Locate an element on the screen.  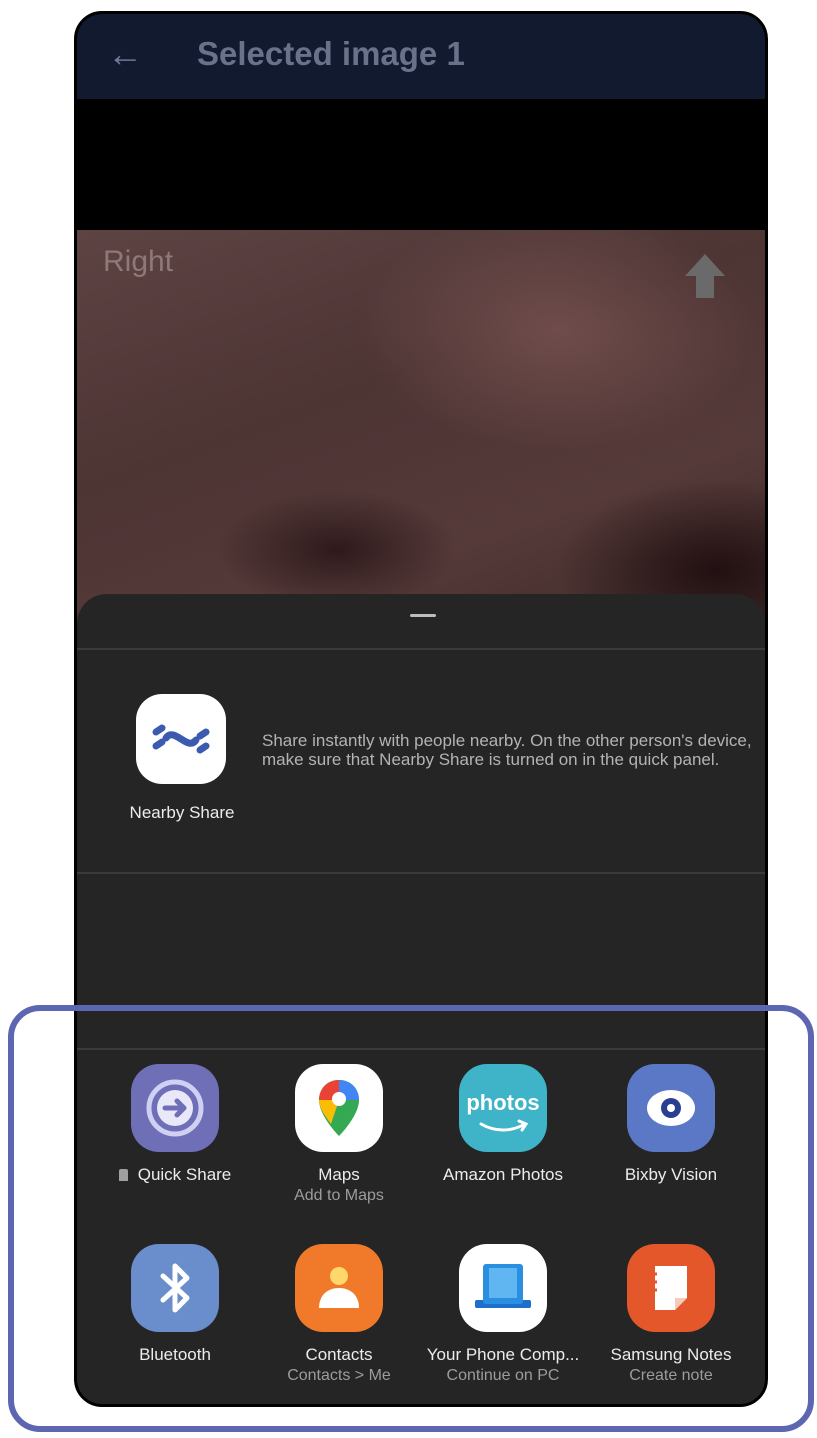
arrow-left-icon: ← is located at coordinates (125, 54).